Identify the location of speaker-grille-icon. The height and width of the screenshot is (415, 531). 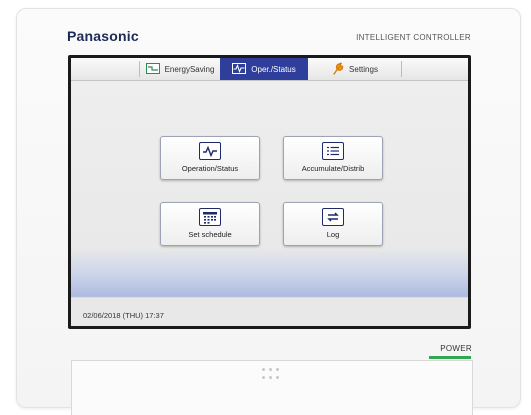
(272, 375).